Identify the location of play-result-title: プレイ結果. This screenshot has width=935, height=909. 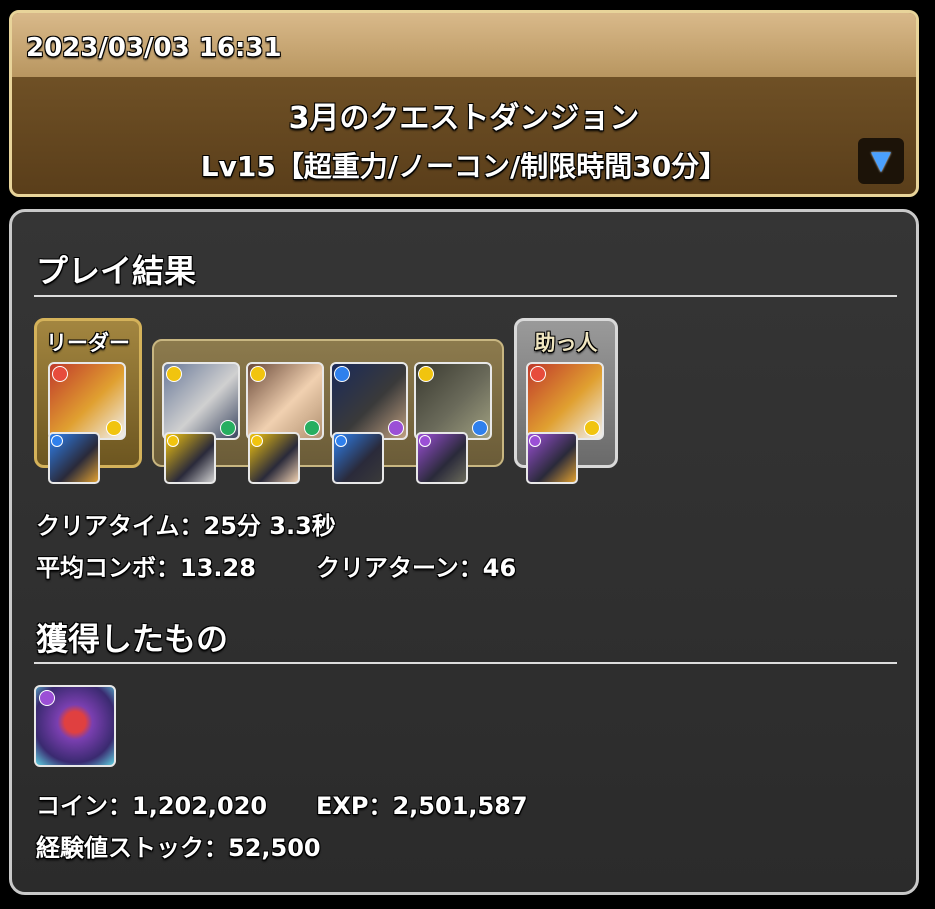
(116, 271).